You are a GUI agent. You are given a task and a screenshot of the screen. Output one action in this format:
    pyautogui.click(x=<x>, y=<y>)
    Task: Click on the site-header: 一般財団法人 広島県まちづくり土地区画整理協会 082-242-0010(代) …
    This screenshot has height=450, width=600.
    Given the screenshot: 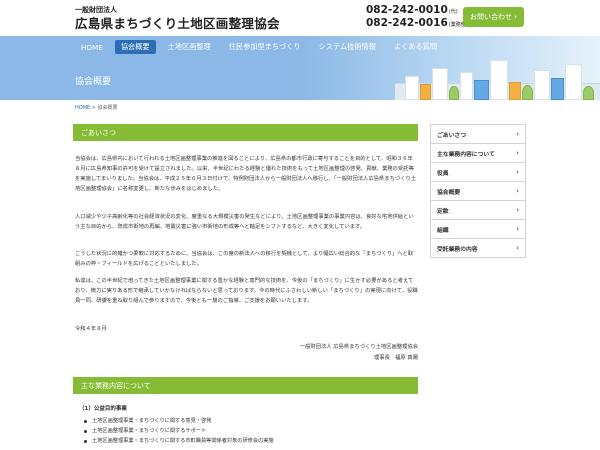 What is the action you would take?
    pyautogui.click(x=300, y=18)
    